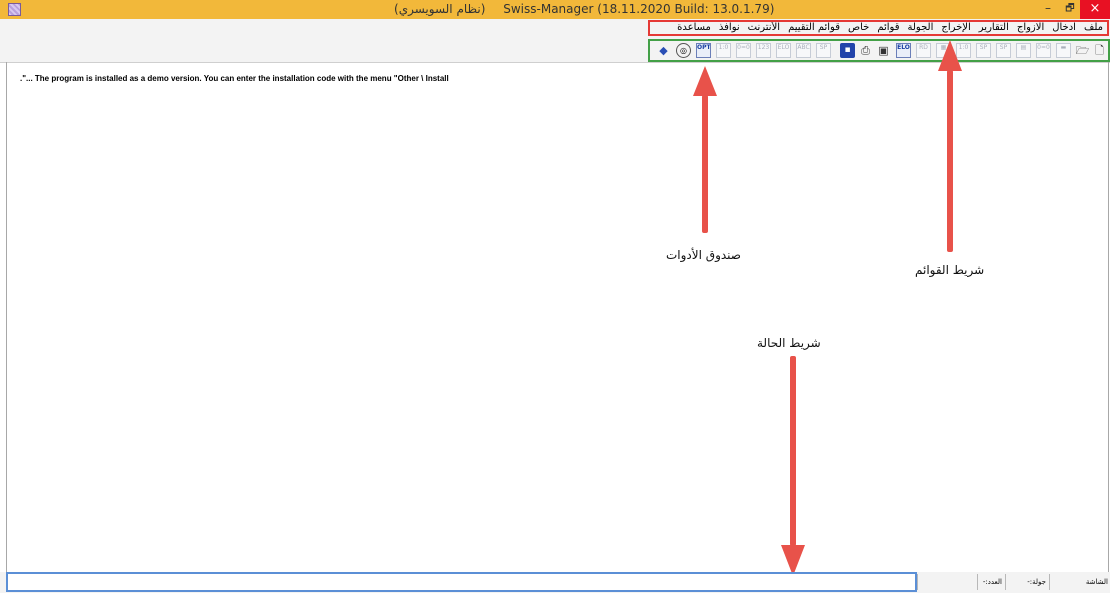 The height and width of the screenshot is (593, 1110). I want to click on statusbar-arrow, so click(793, 466).